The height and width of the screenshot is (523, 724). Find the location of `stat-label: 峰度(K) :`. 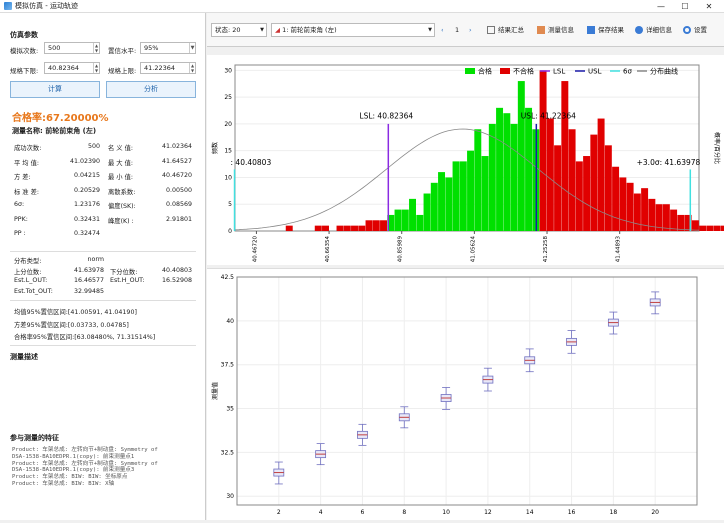

stat-label: 峰度(K) : is located at coordinates (121, 221).